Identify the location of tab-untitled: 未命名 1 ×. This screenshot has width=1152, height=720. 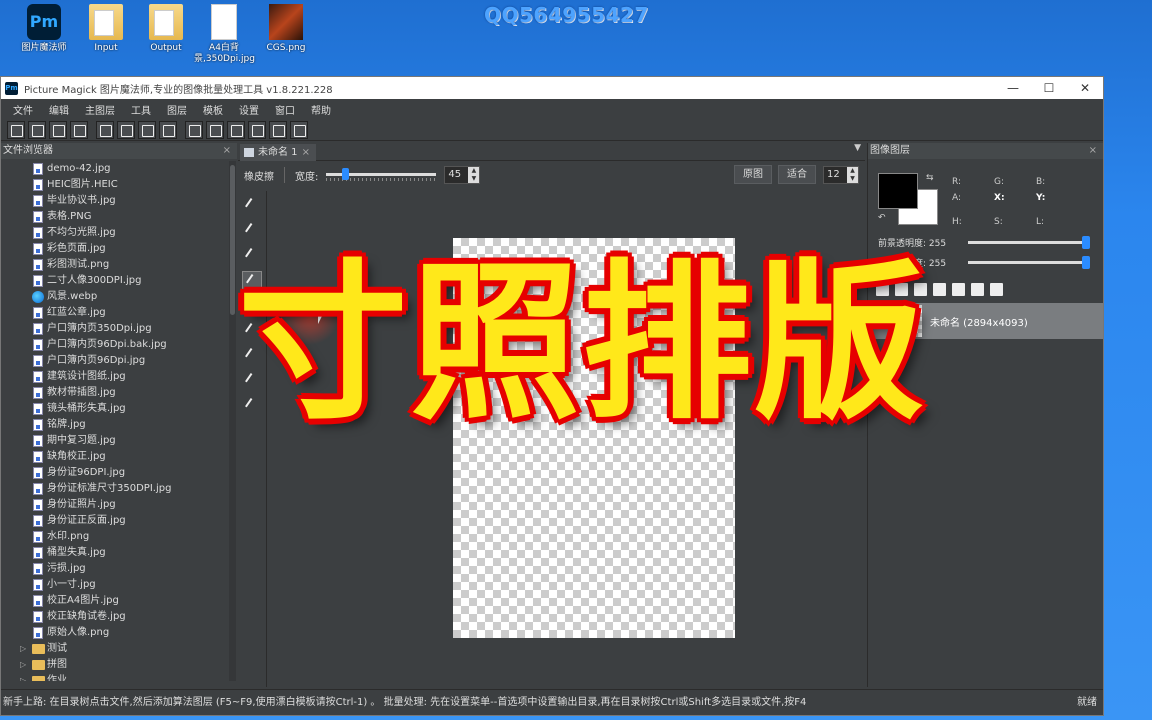
(278, 152).